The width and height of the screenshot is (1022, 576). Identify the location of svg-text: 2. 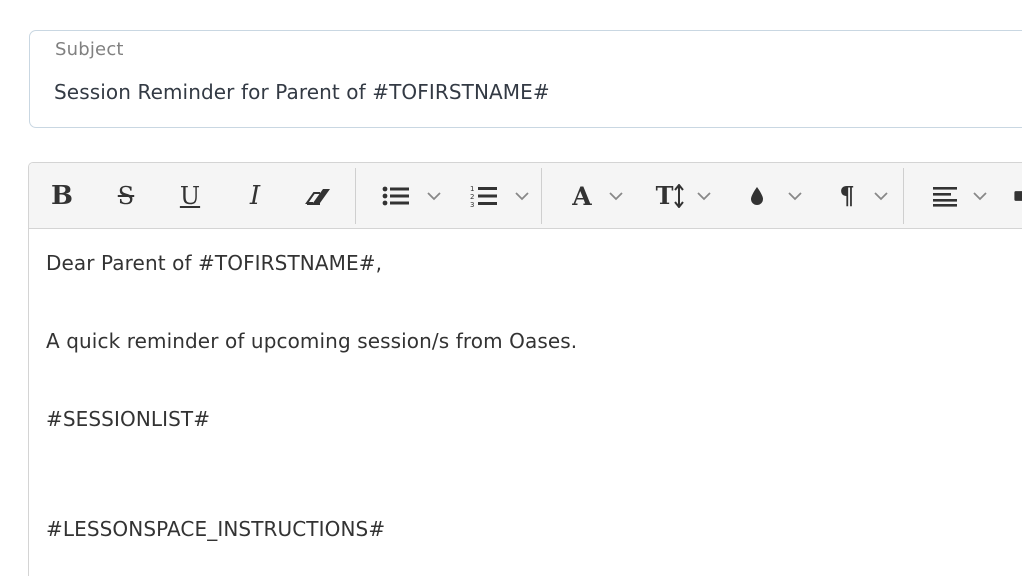
(472, 197).